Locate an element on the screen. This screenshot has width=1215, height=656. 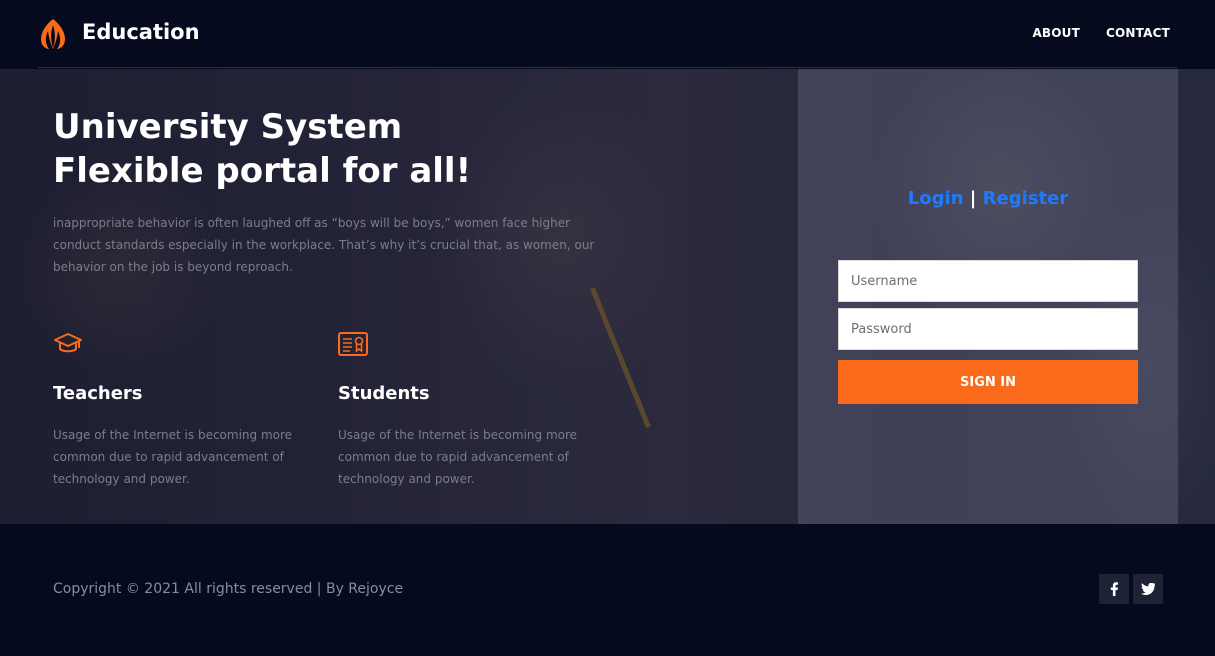
top-nav: ABOUT CONTACT is located at coordinates (1101, 33).